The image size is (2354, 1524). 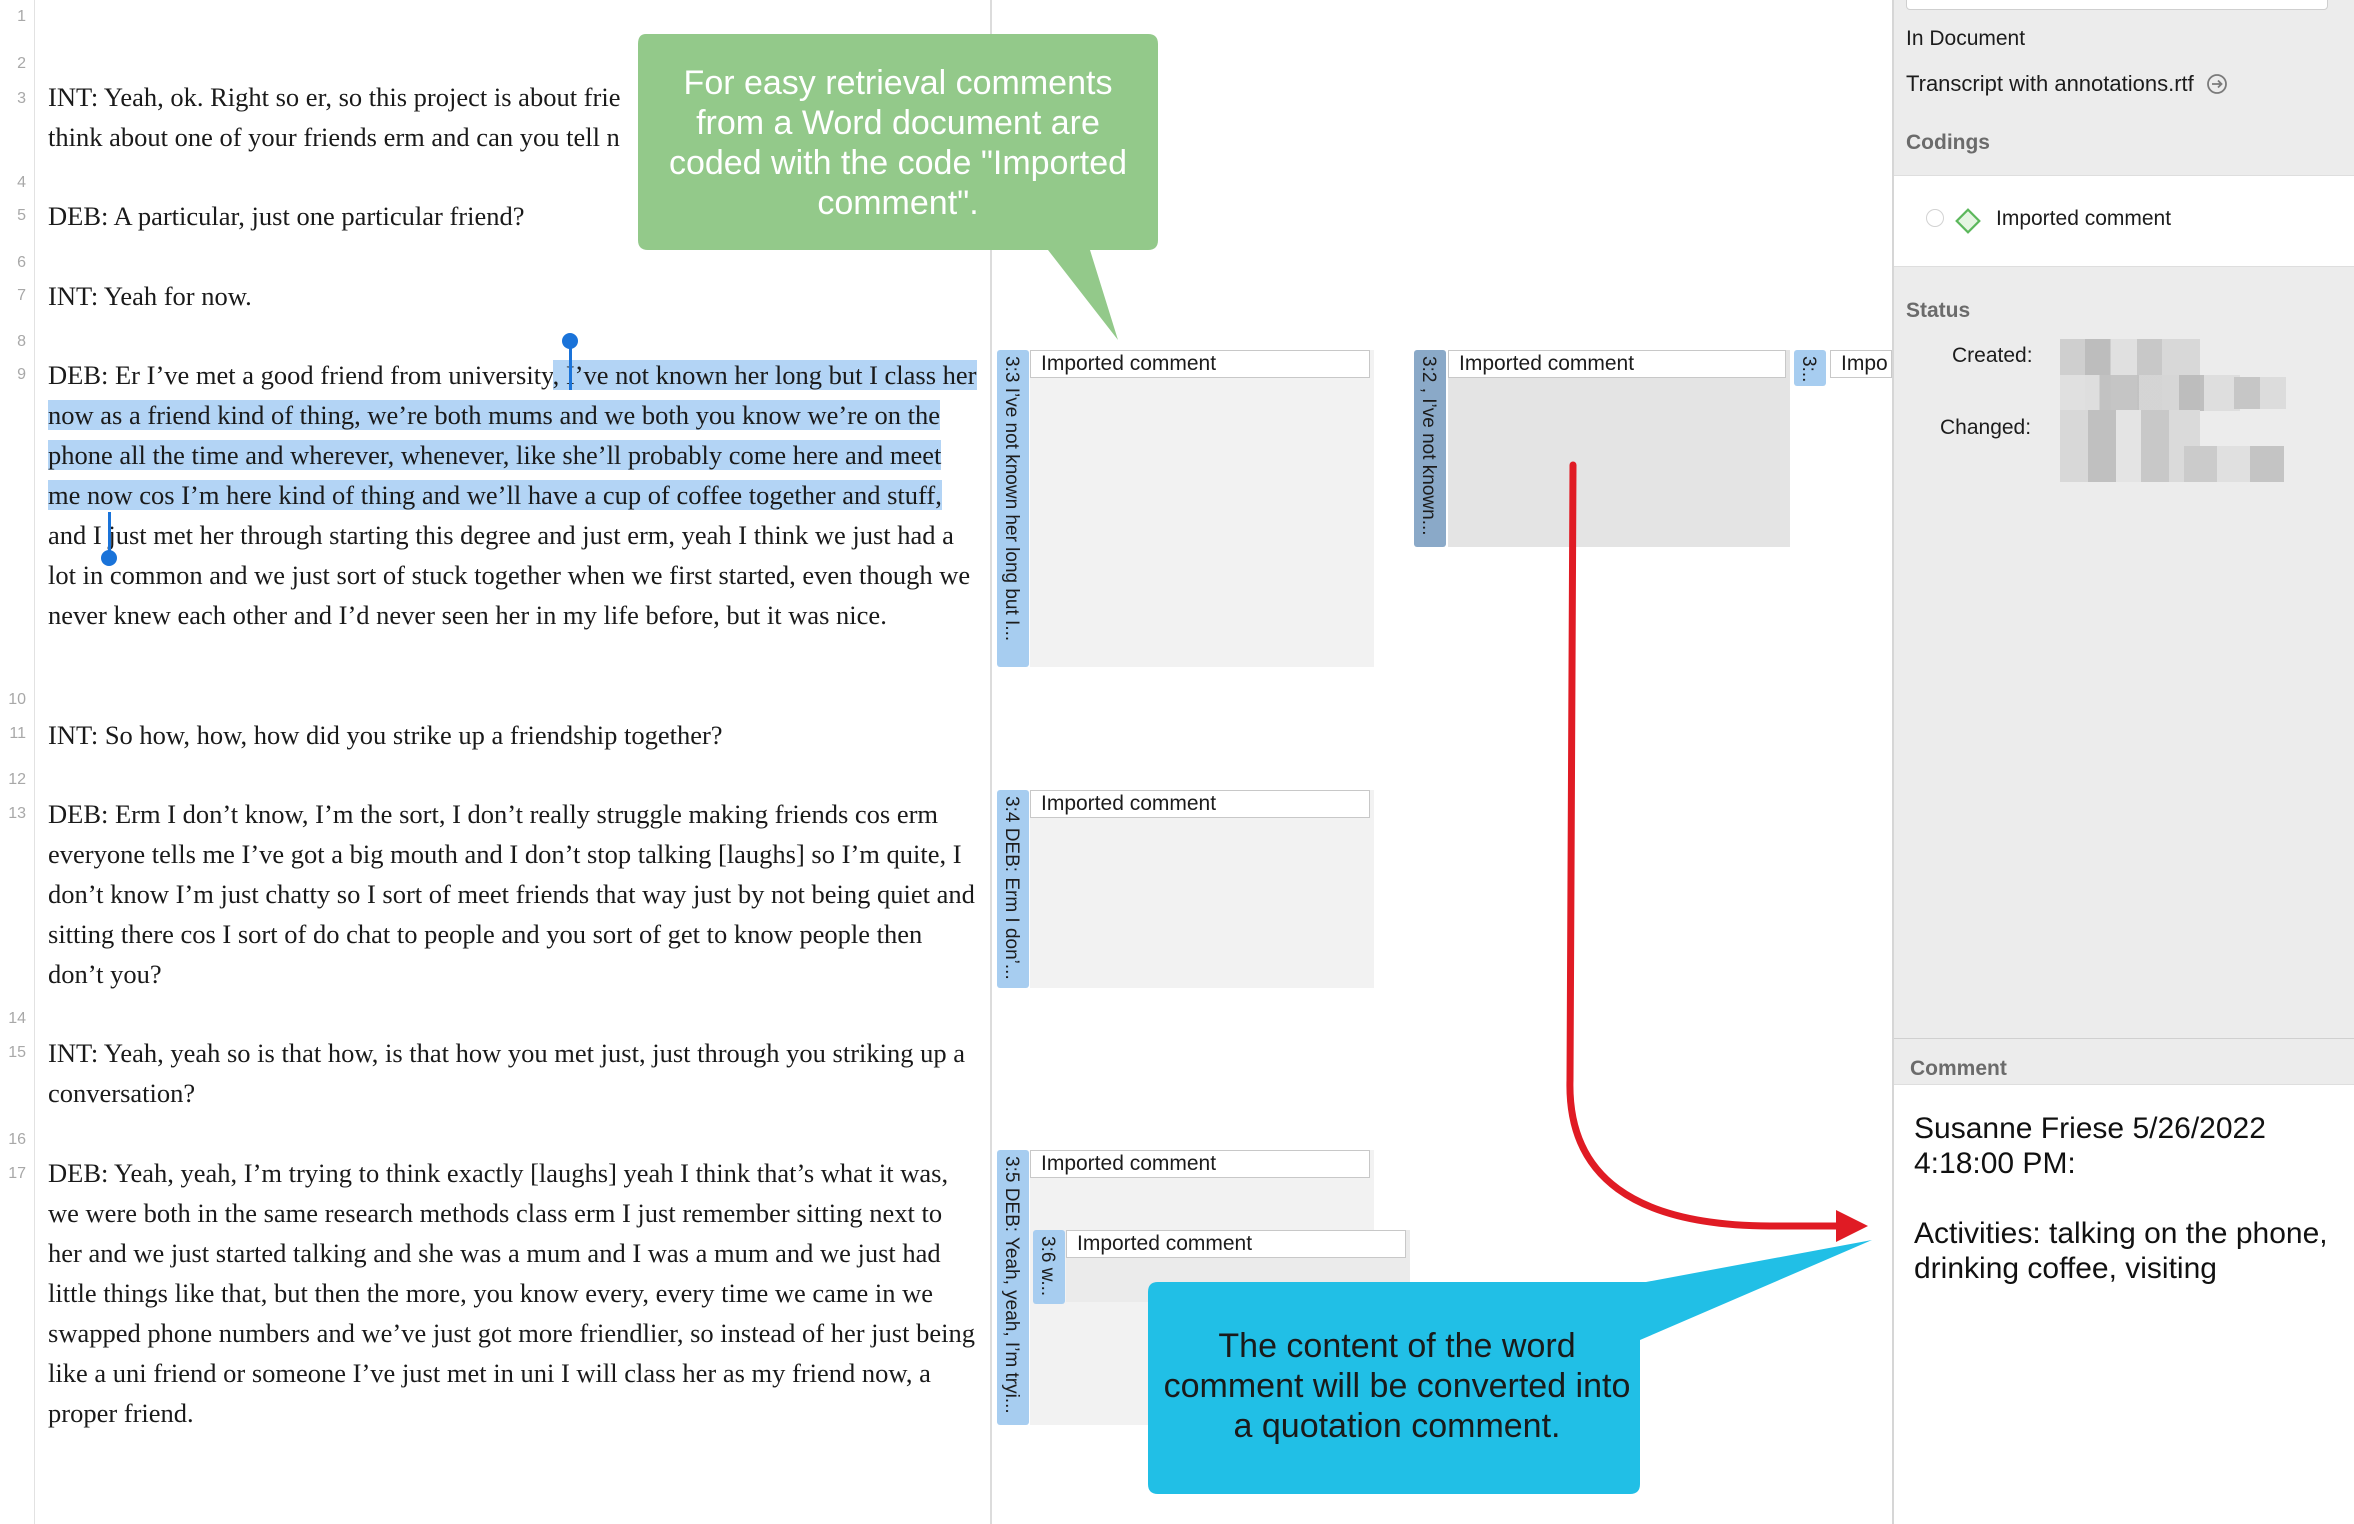 I want to click on red-arrow, so click(x=1704, y=845).